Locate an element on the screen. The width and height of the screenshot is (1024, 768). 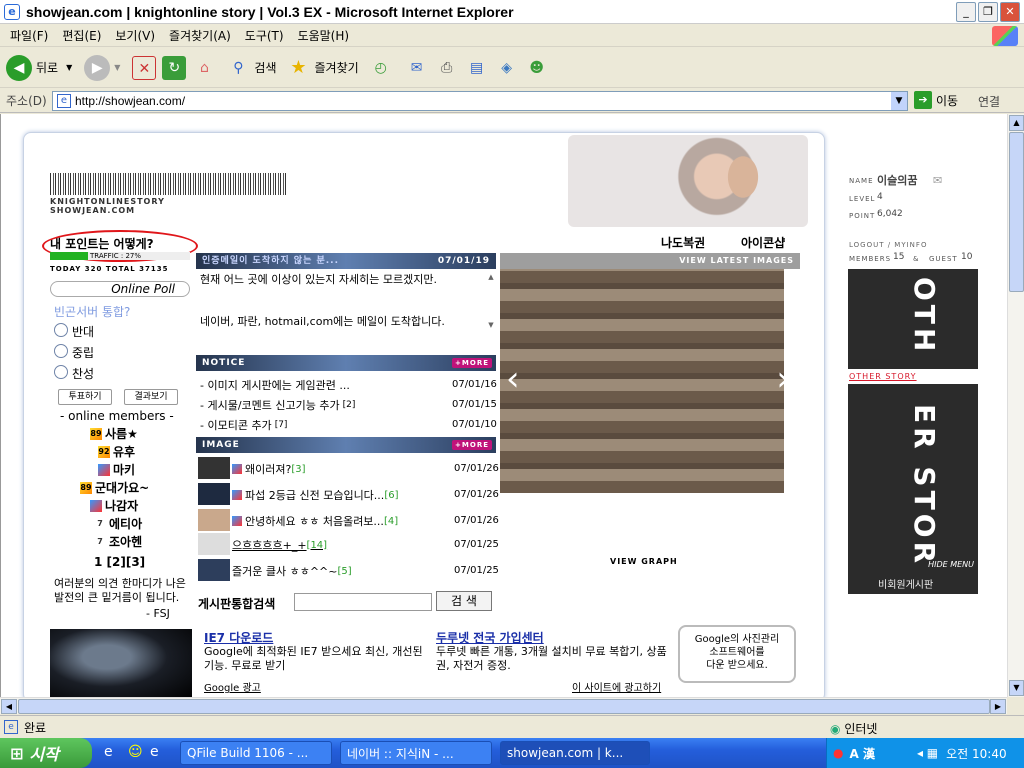
discuss-button: ◈ is located at coordinates (507, 68).